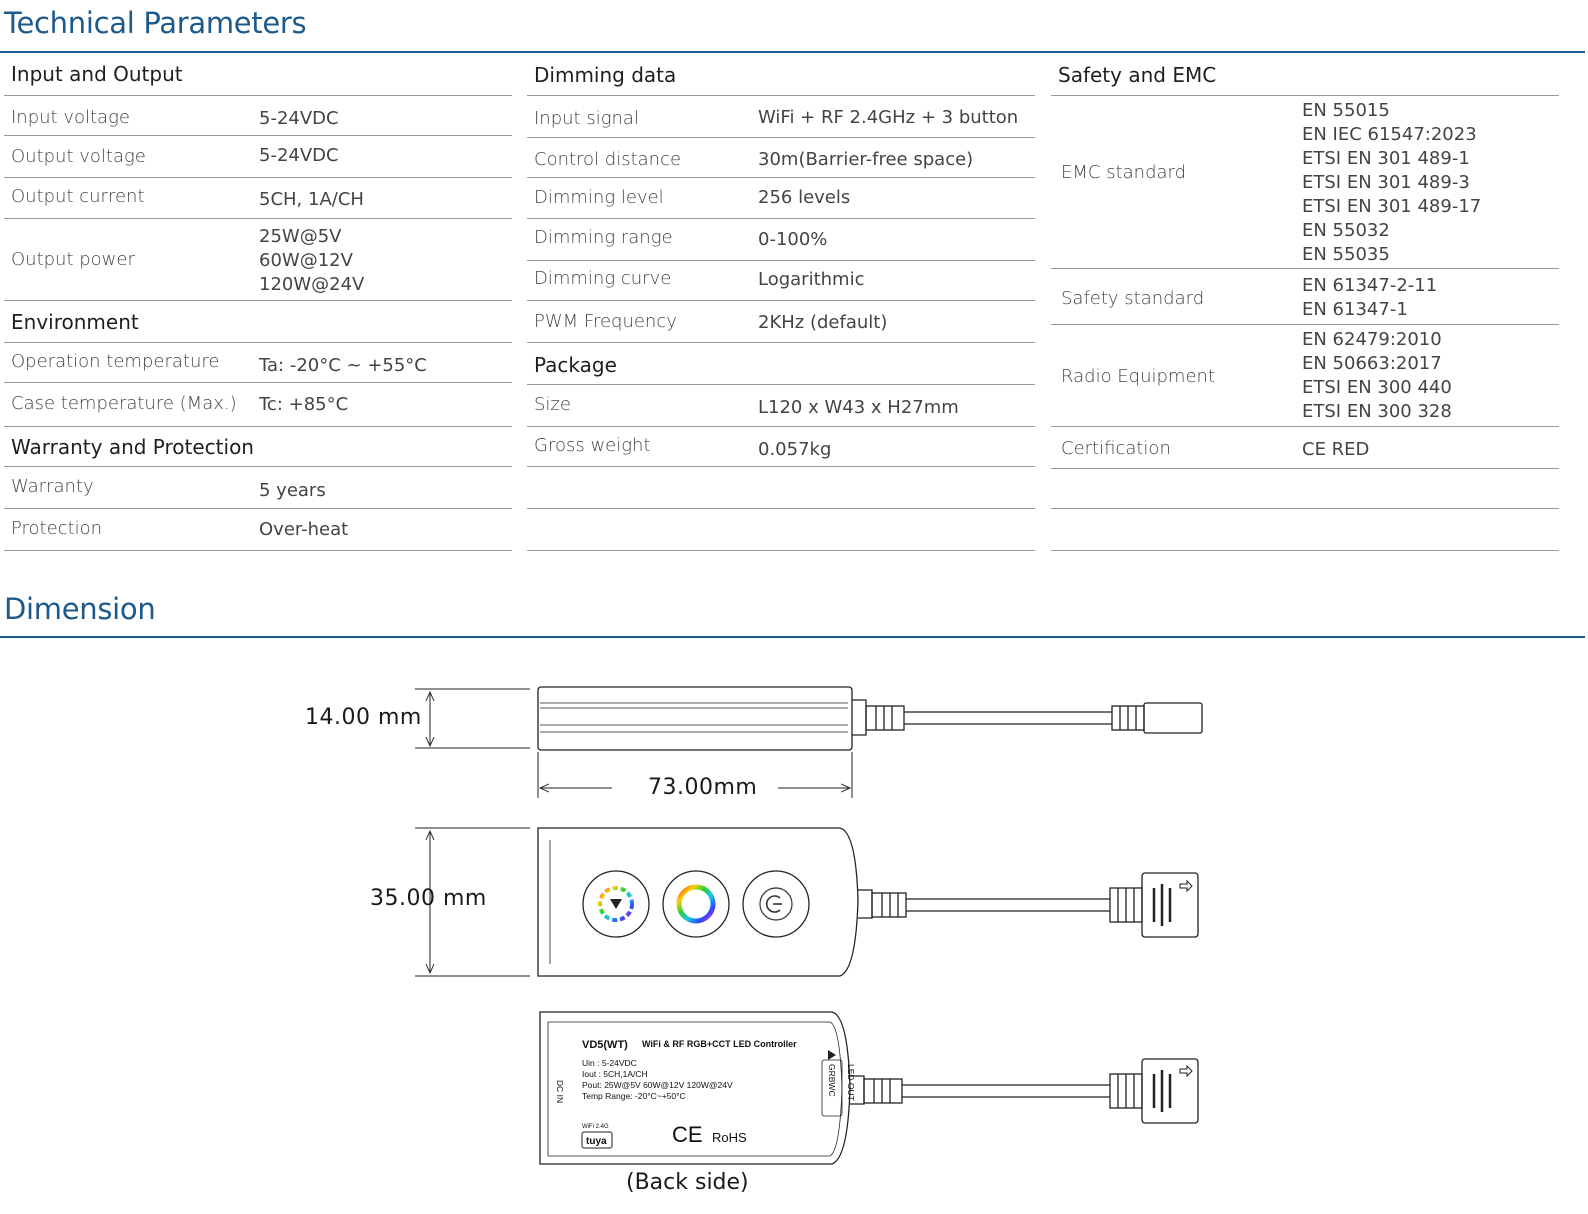 The height and width of the screenshot is (1214, 1588). Describe the element at coordinates (793, 239) in the screenshot. I see `param-value: 0-100%` at that location.